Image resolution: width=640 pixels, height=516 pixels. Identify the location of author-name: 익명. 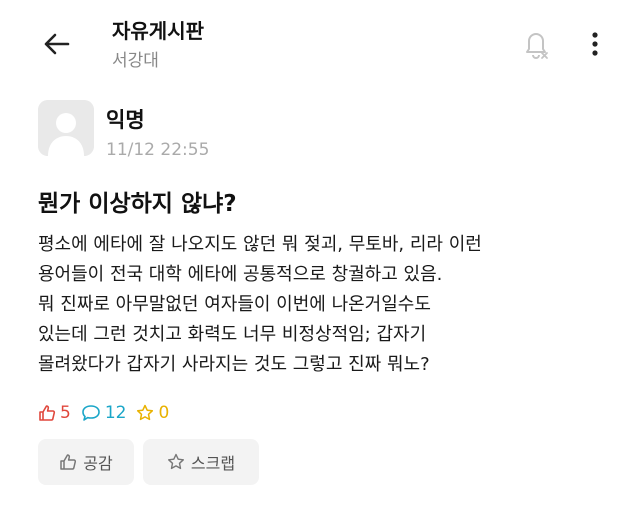
(125, 120).